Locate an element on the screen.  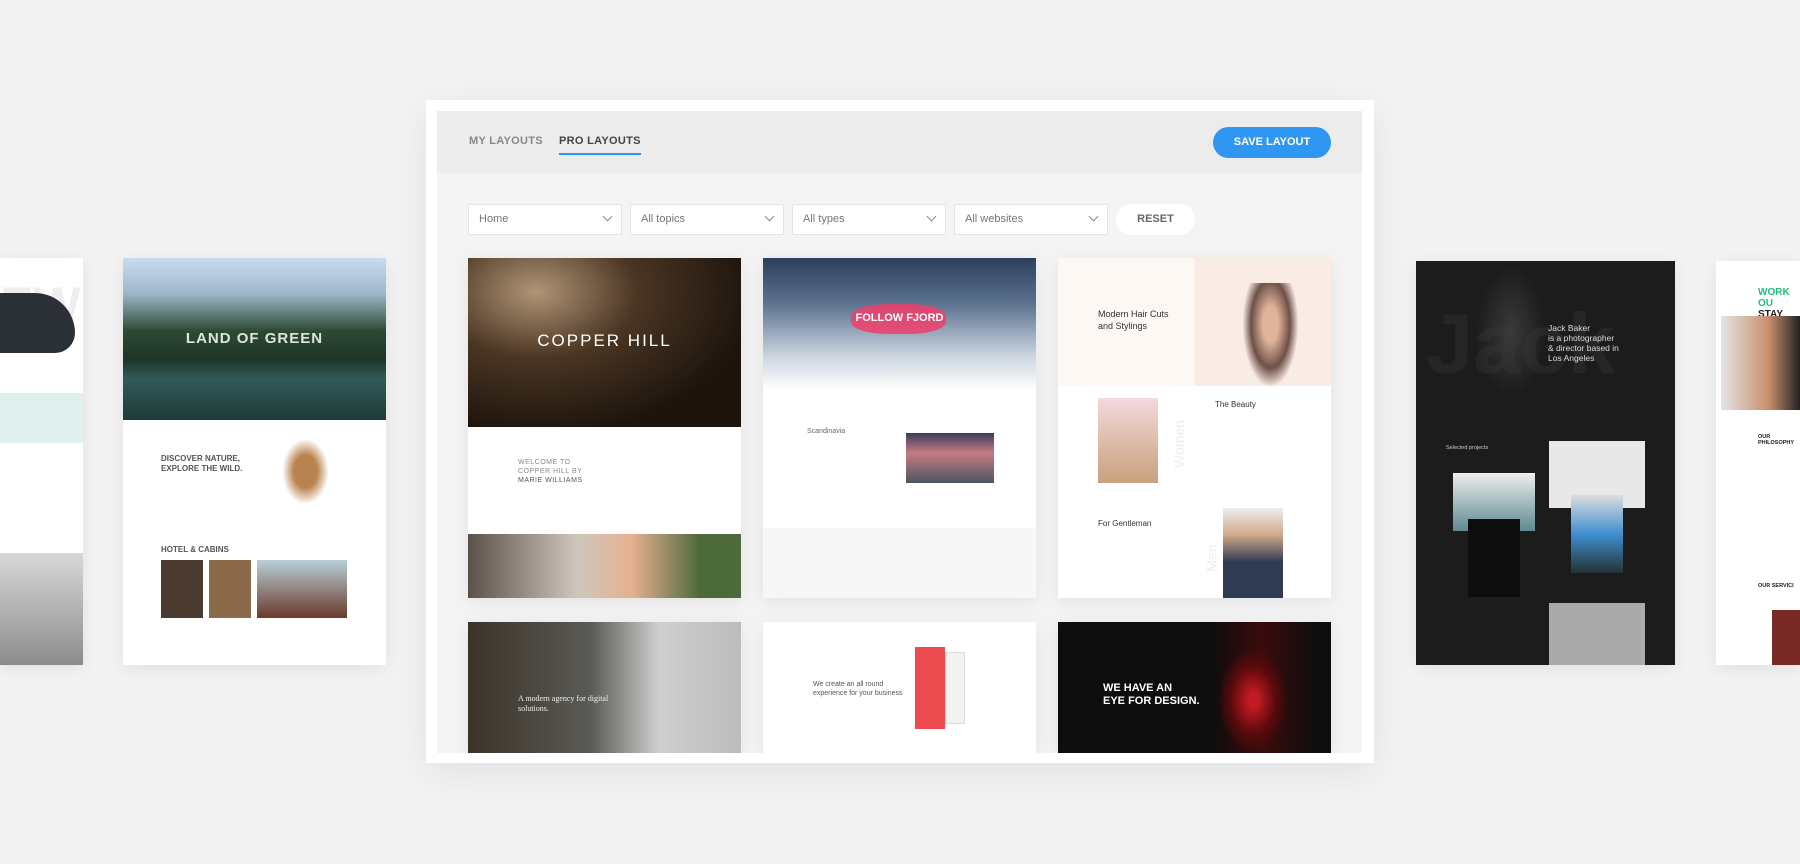
nature-title: LAND OF GREEN is located at coordinates (254, 338).